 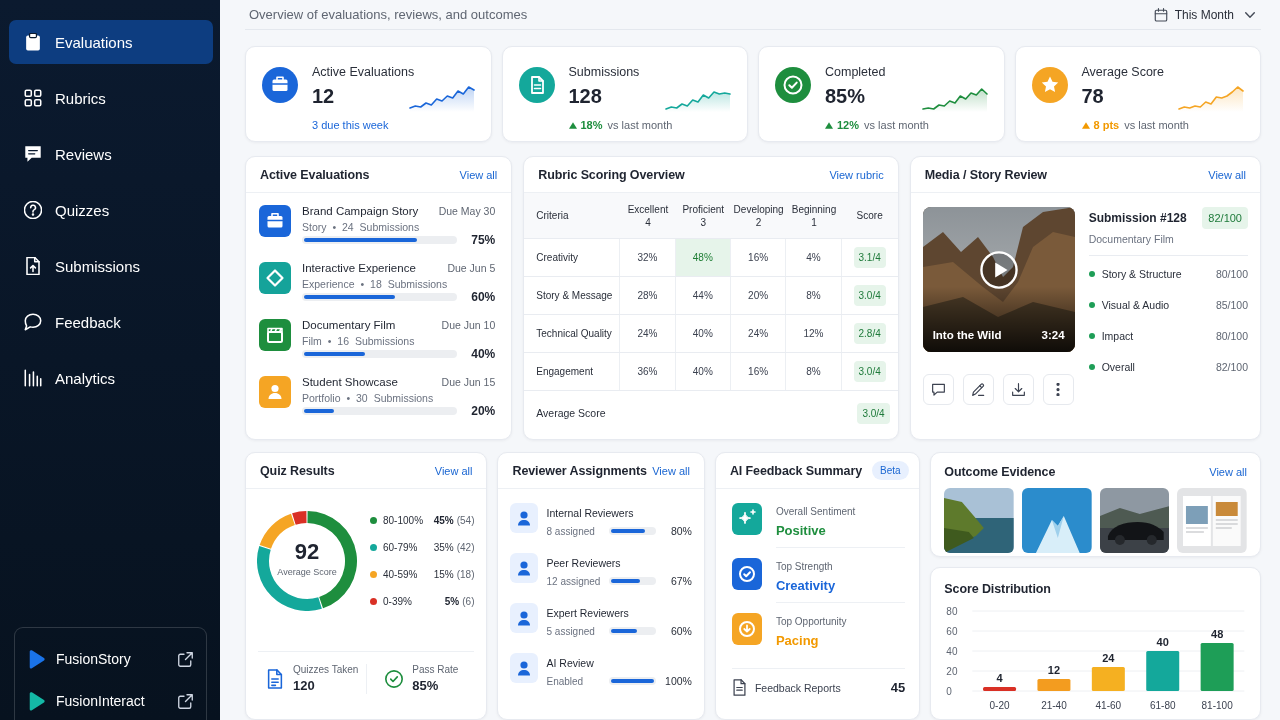 What do you see at coordinates (680, 581) in the screenshot?
I see `progress-percent: 67%` at bounding box center [680, 581].